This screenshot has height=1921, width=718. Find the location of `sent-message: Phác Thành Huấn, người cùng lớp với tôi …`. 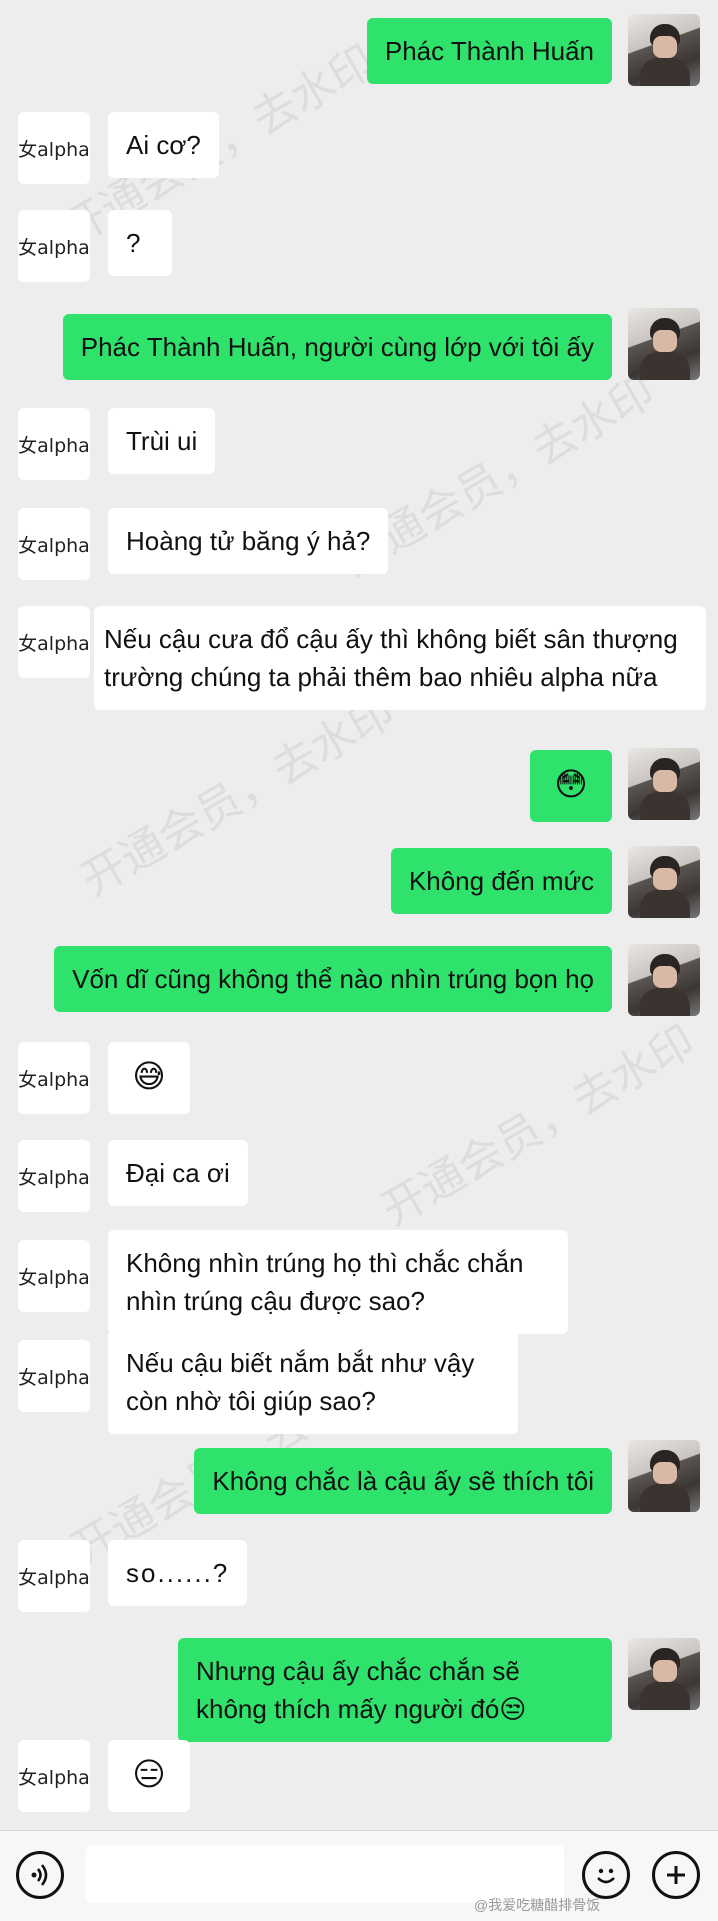

sent-message: Phác Thành Huấn, người cùng lớp với tôi … is located at coordinates (337, 347).